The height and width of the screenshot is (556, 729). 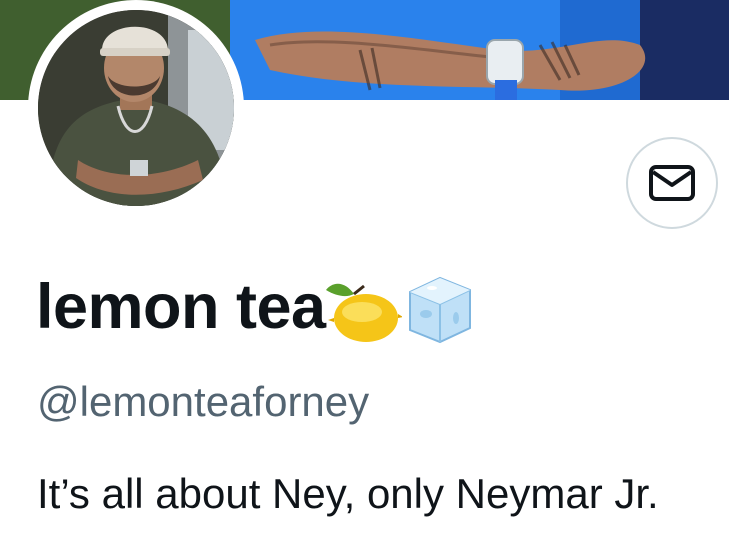 What do you see at coordinates (181, 307) in the screenshot?
I see `display-name: lemon tea` at bounding box center [181, 307].